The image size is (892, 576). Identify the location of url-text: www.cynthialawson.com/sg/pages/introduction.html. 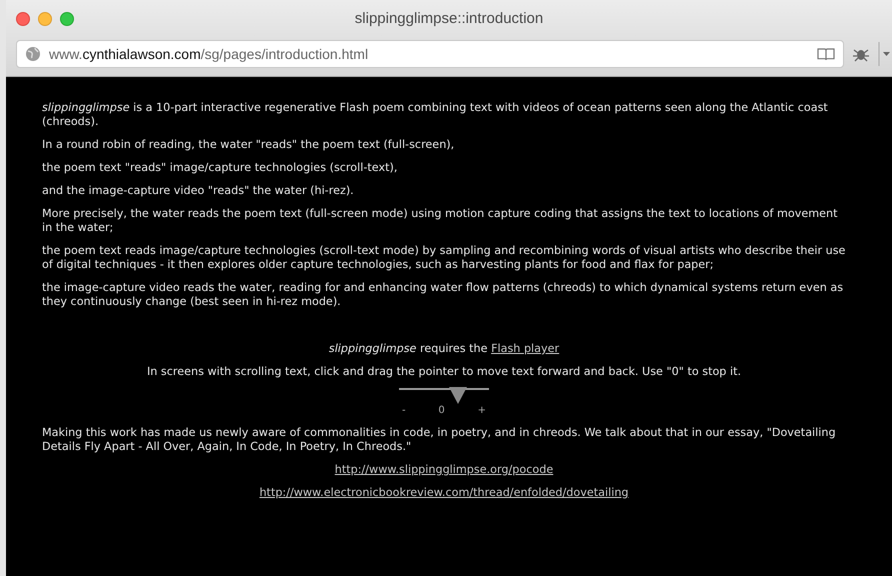
(209, 54).